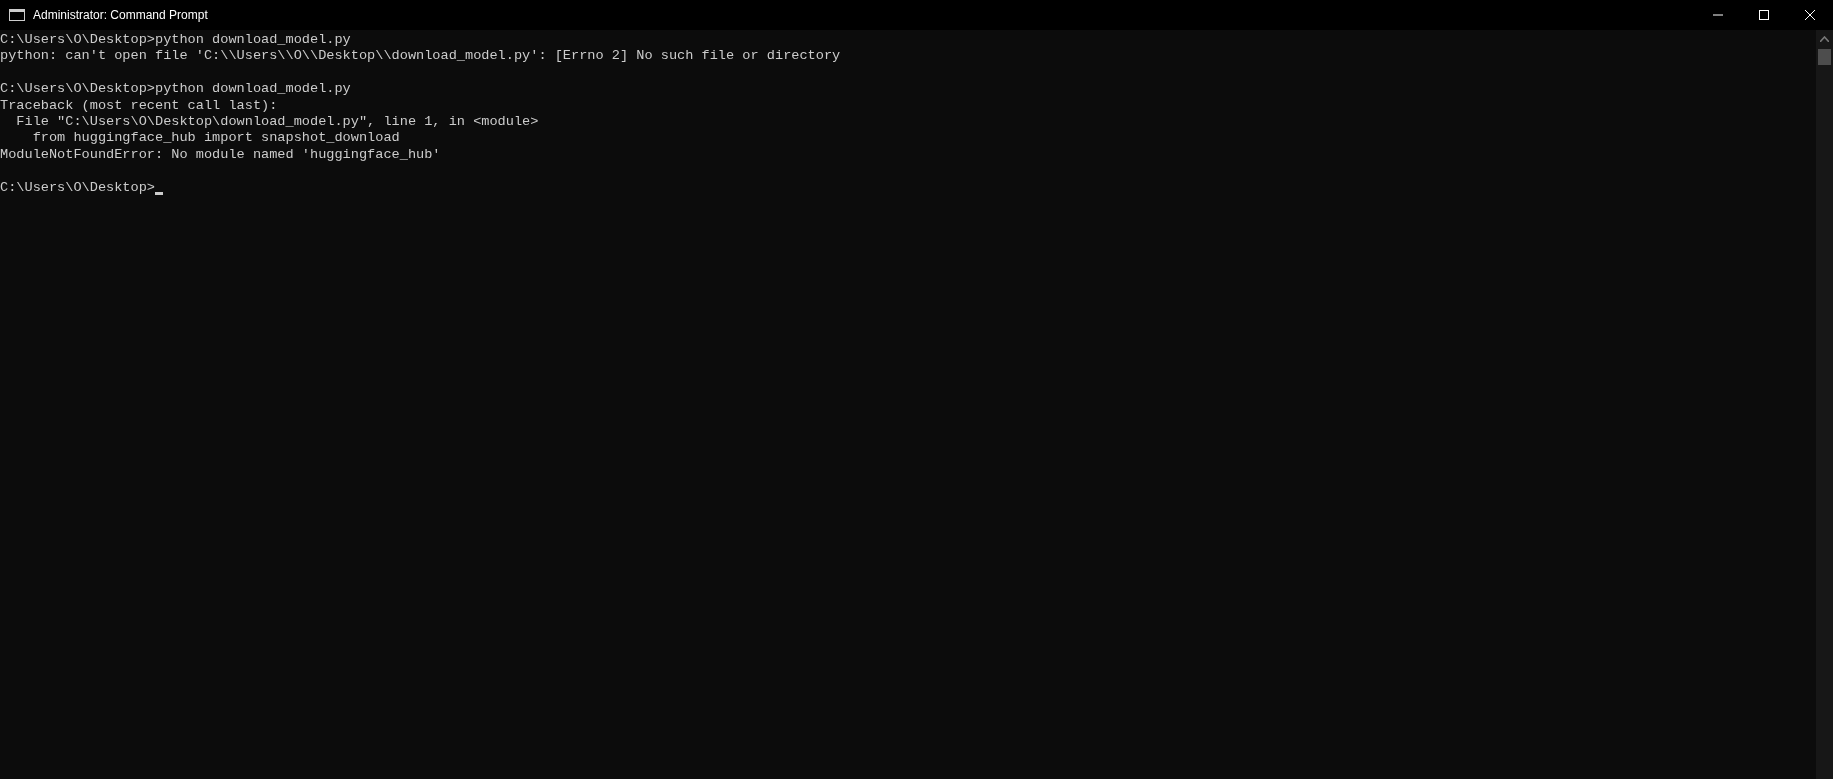  Describe the element at coordinates (1764, 15) in the screenshot. I see `maximize-icon` at that location.